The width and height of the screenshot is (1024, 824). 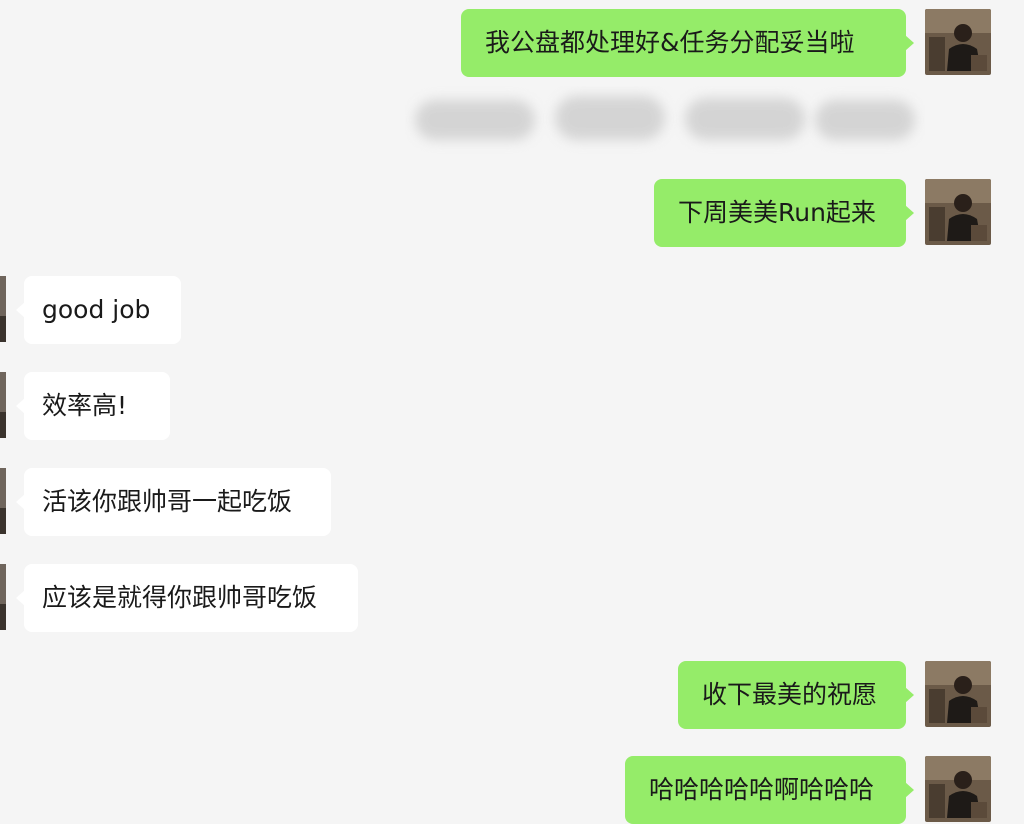 I want to click on message-bubble-incoming: good job, so click(x=98, y=310).